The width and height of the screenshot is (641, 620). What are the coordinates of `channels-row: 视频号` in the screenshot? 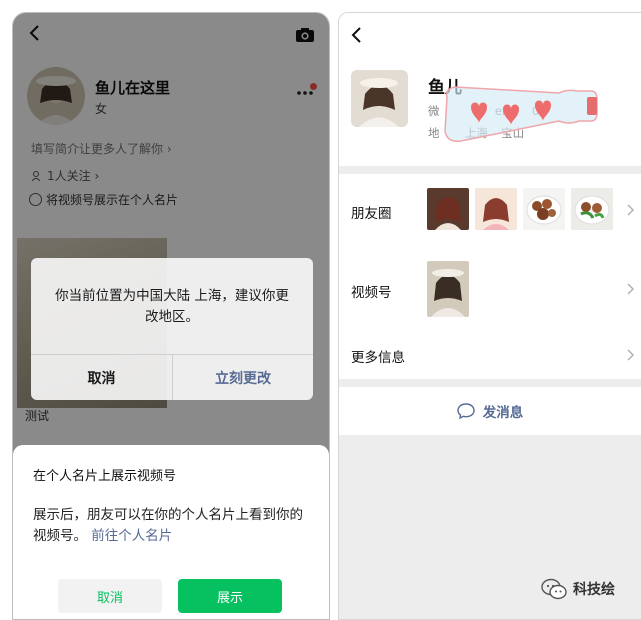 It's located at (490, 289).